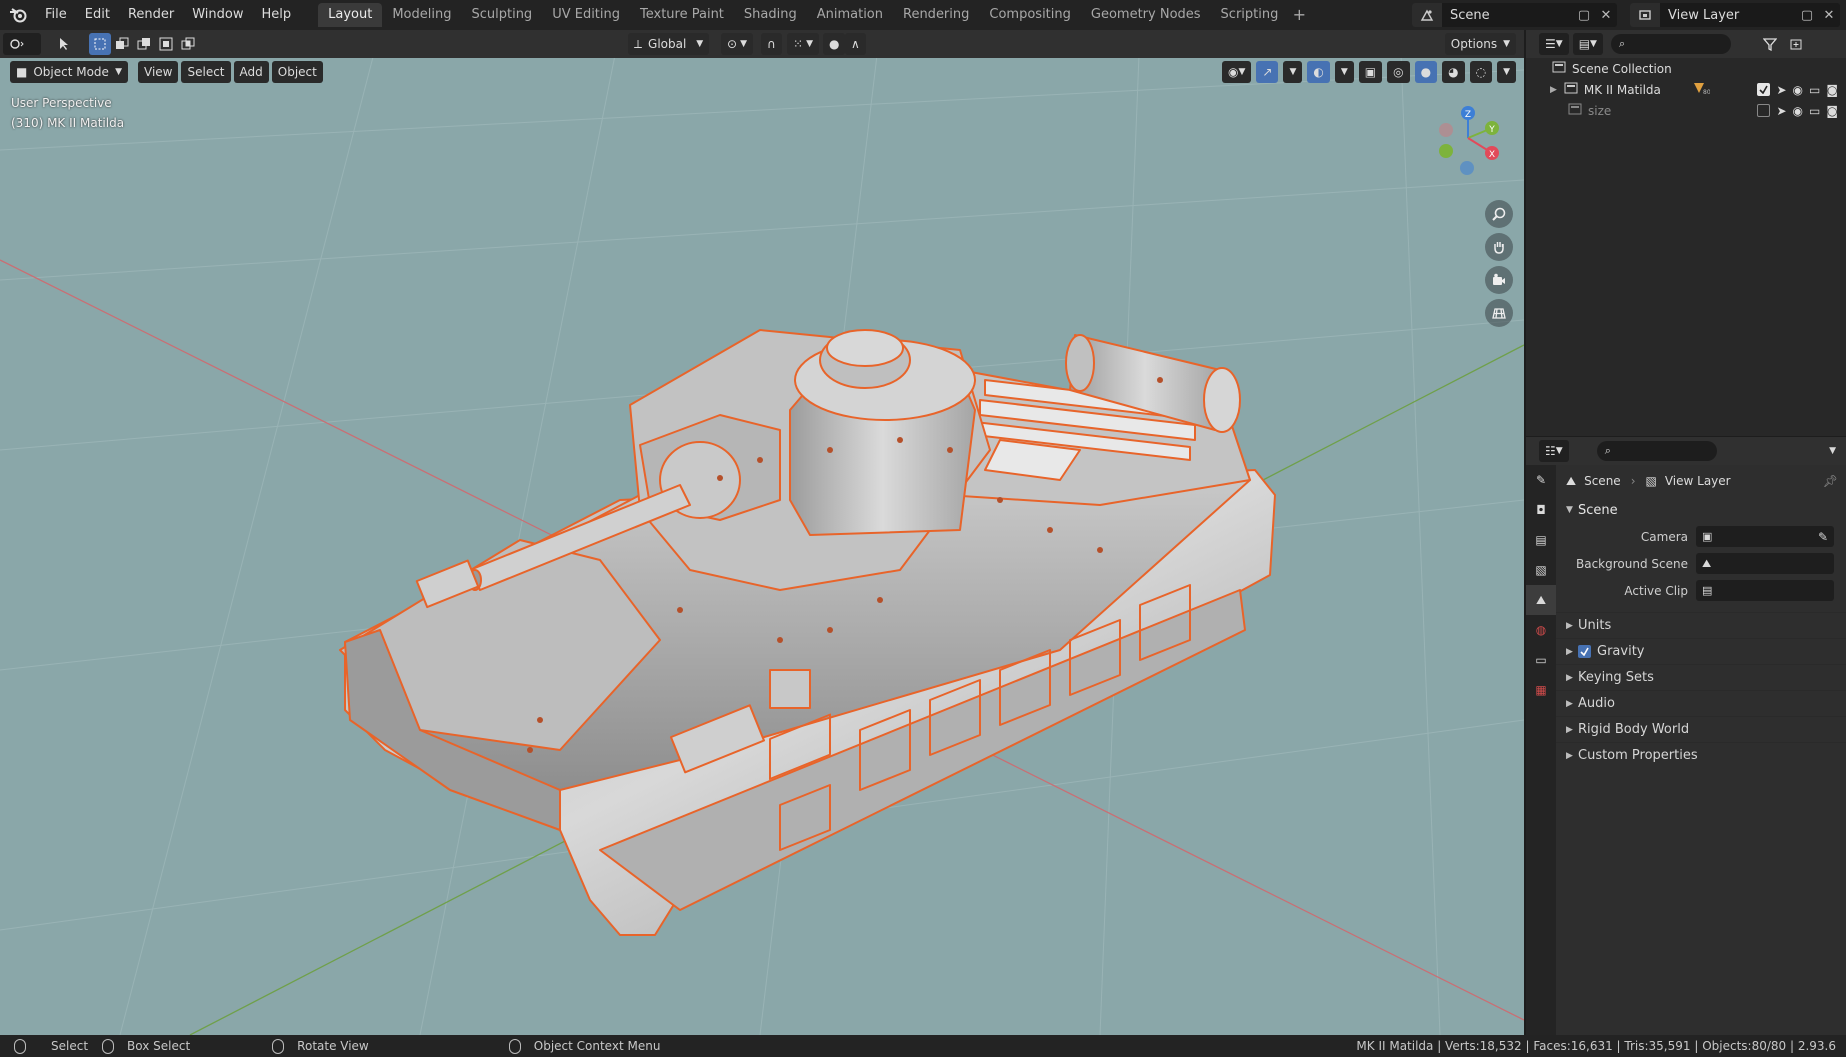 The height and width of the screenshot is (1057, 1846). What do you see at coordinates (69, 72) in the screenshot?
I see `mode-dropdown: ■ Object Mode ▼` at bounding box center [69, 72].